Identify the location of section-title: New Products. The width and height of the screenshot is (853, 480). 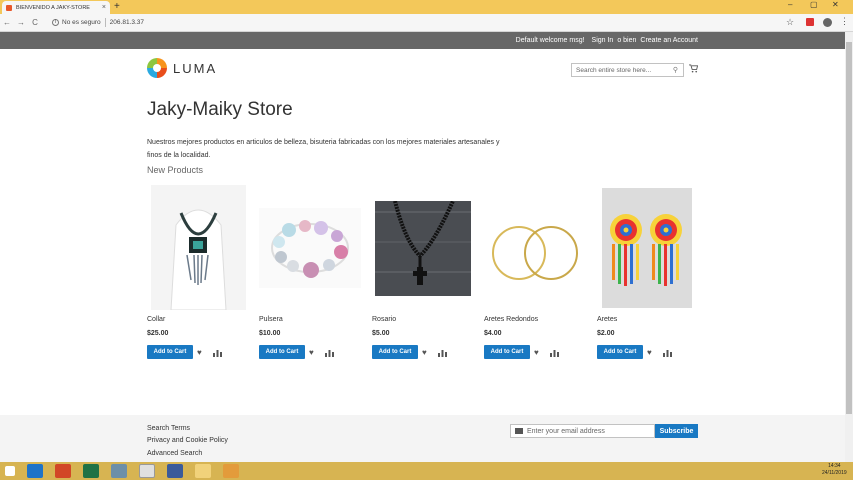
(175, 170).